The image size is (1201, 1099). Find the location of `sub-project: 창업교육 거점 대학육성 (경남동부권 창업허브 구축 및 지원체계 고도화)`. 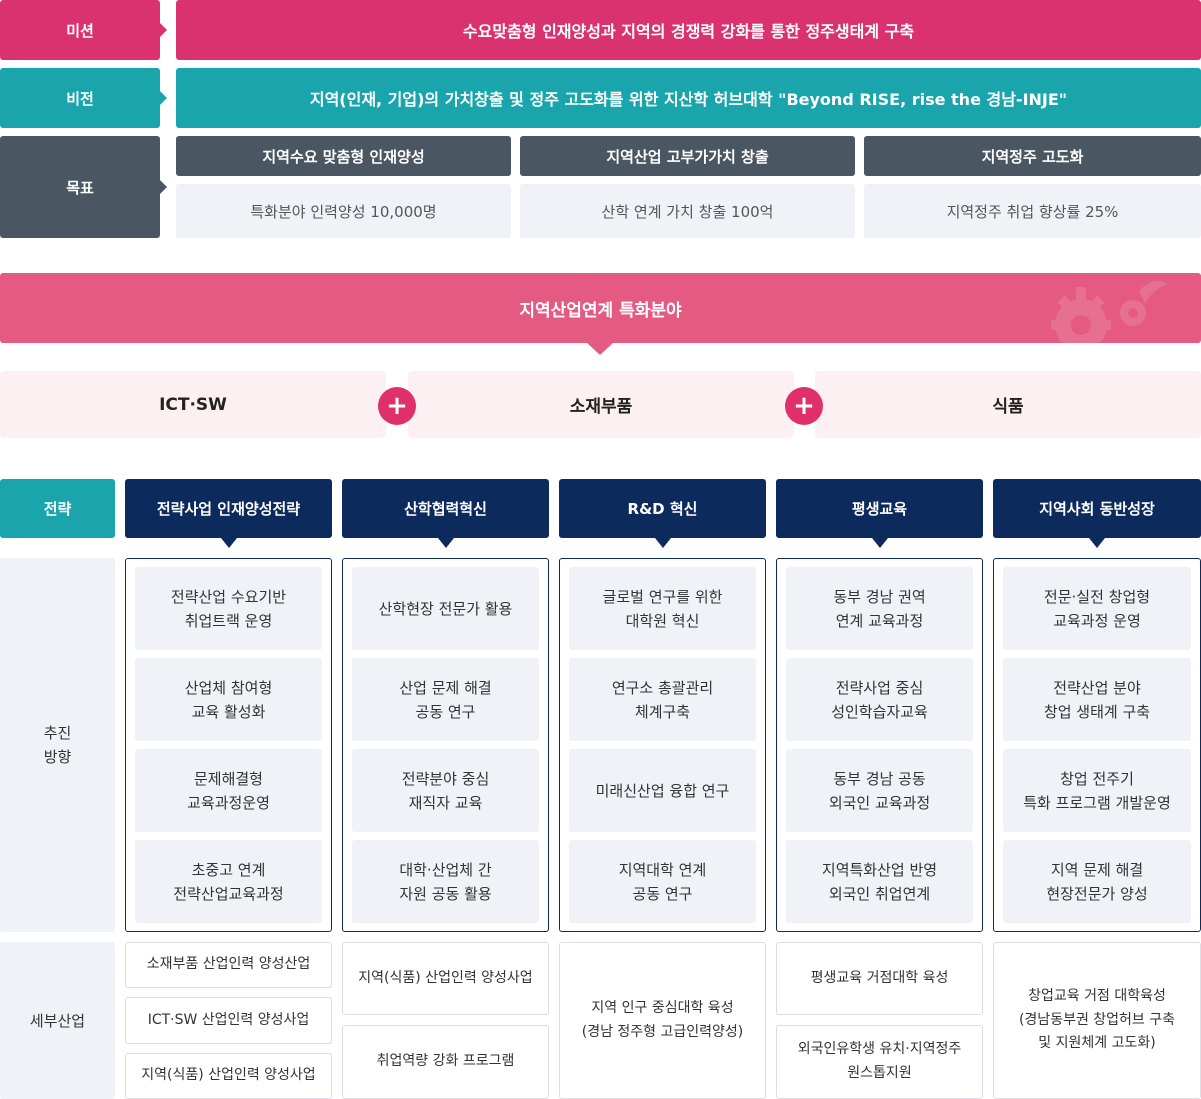

sub-project: 창업교육 거점 대학육성 (경남동부권 창업허브 구축 및 지원체계 고도화) is located at coordinates (1097, 1020).